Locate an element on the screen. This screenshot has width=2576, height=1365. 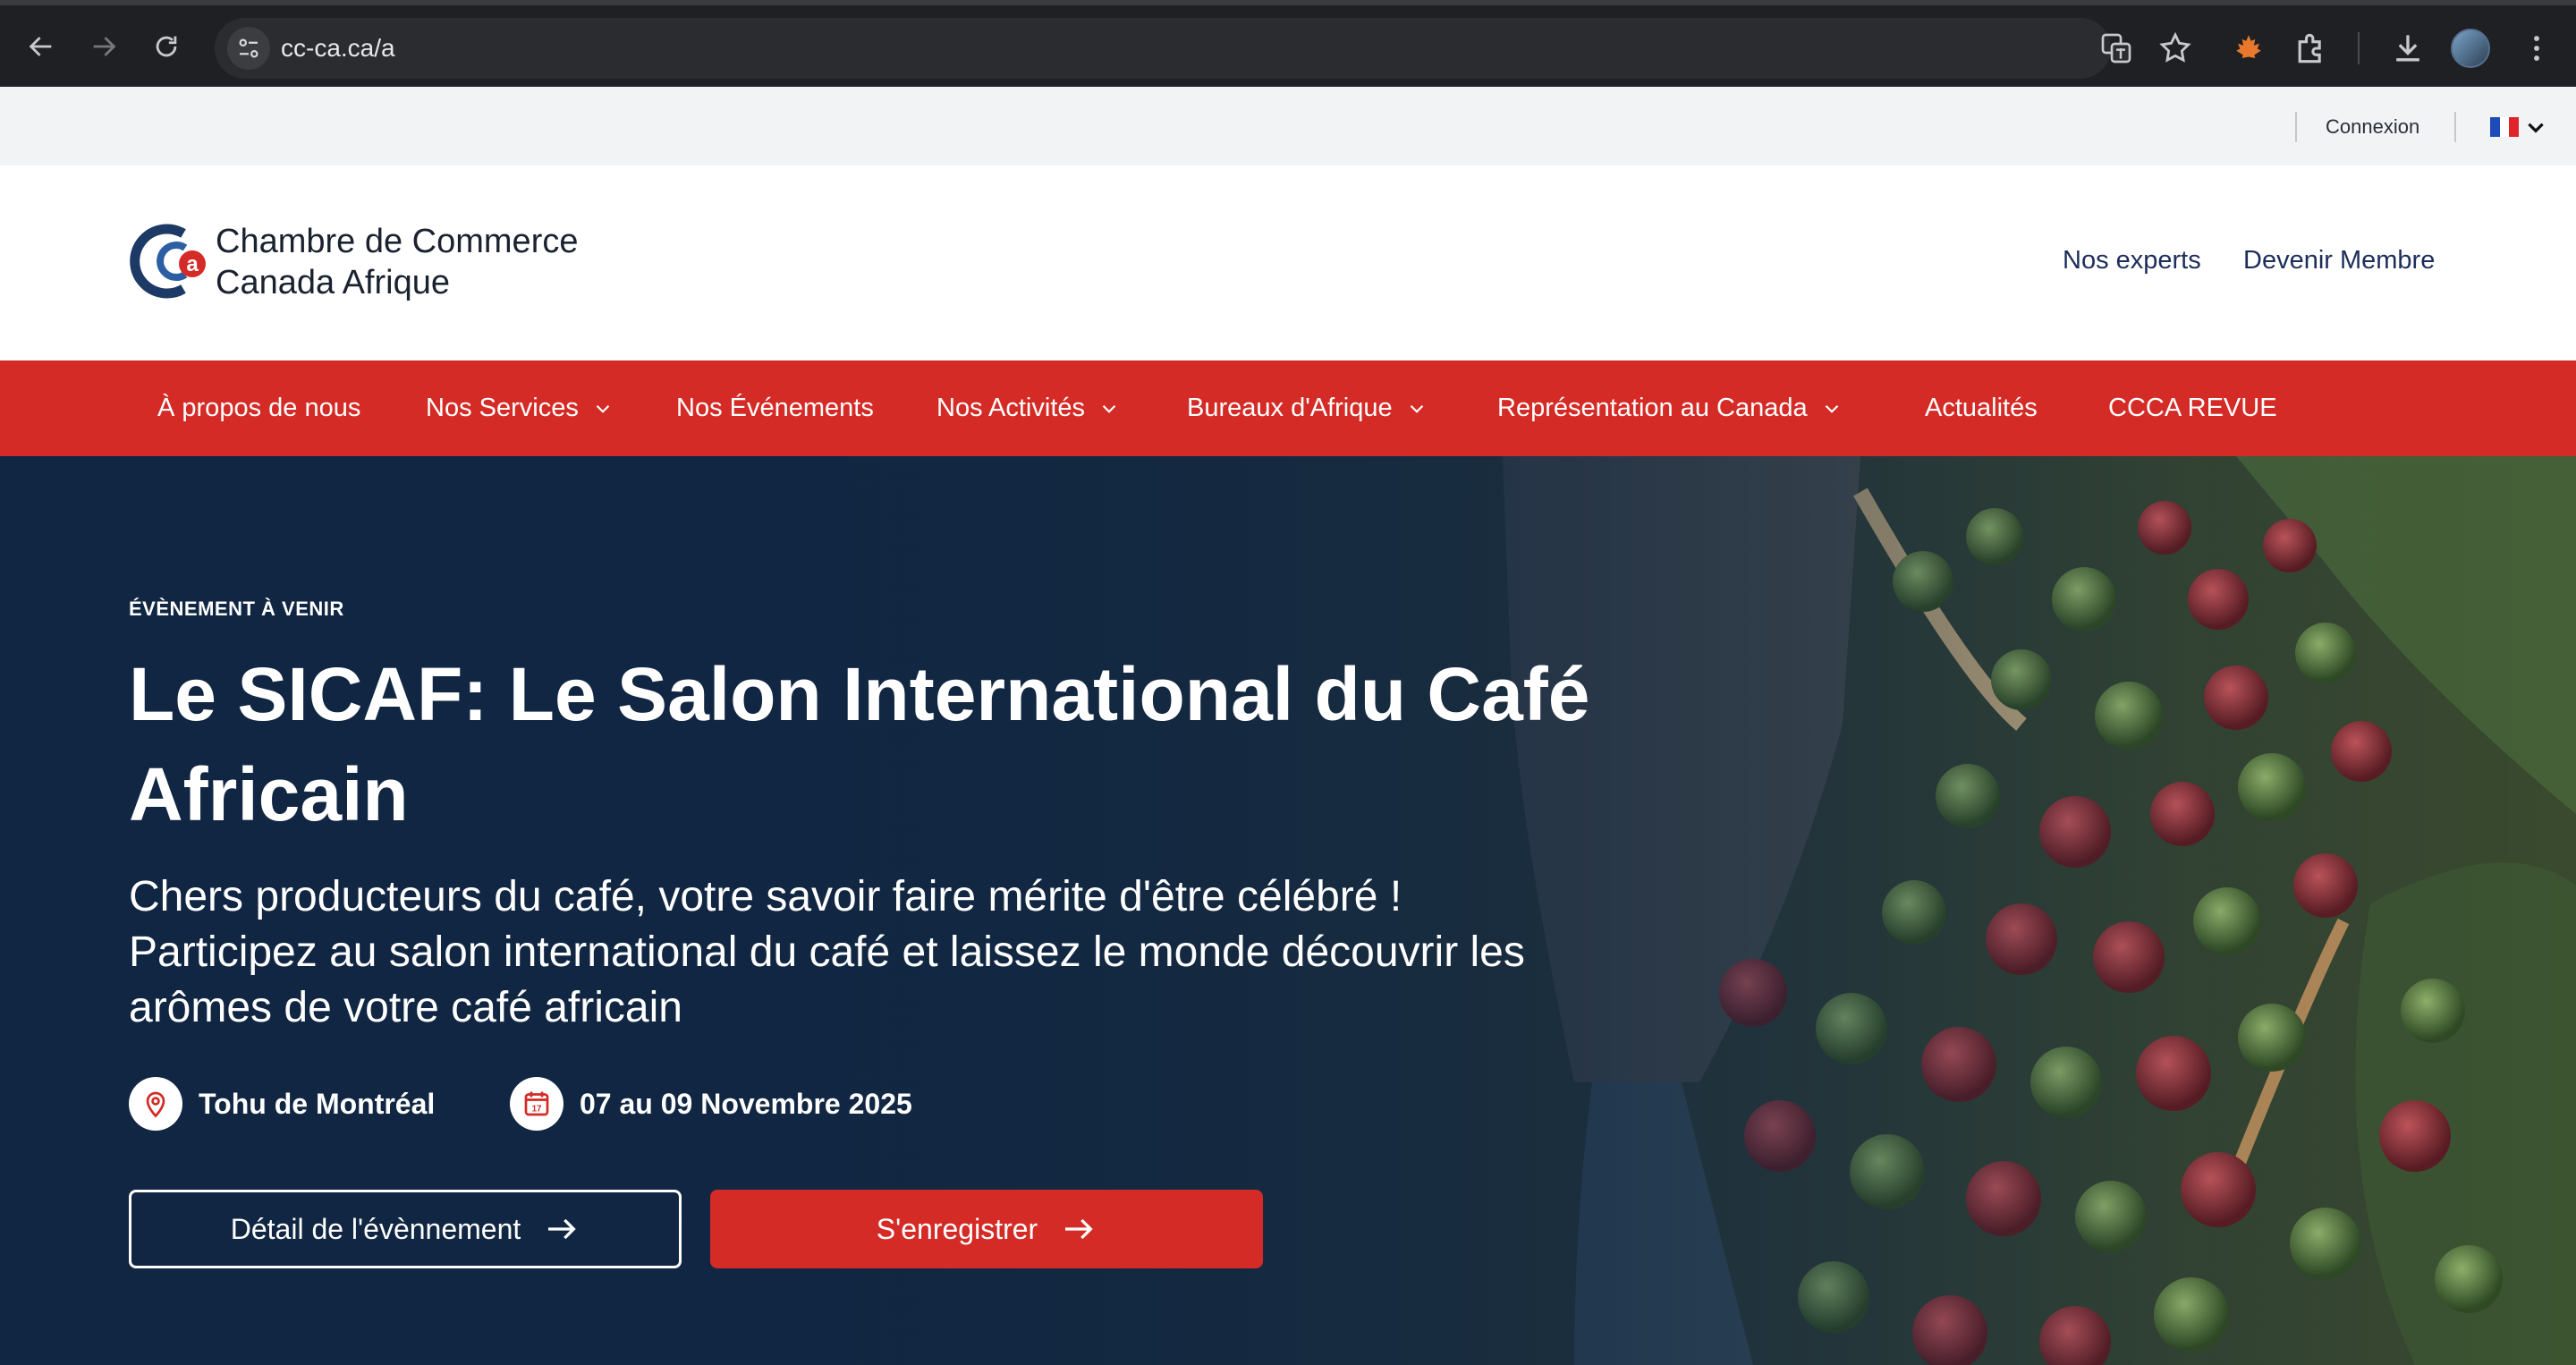
nav-item-actualites: Actualités is located at coordinates (1981, 408).